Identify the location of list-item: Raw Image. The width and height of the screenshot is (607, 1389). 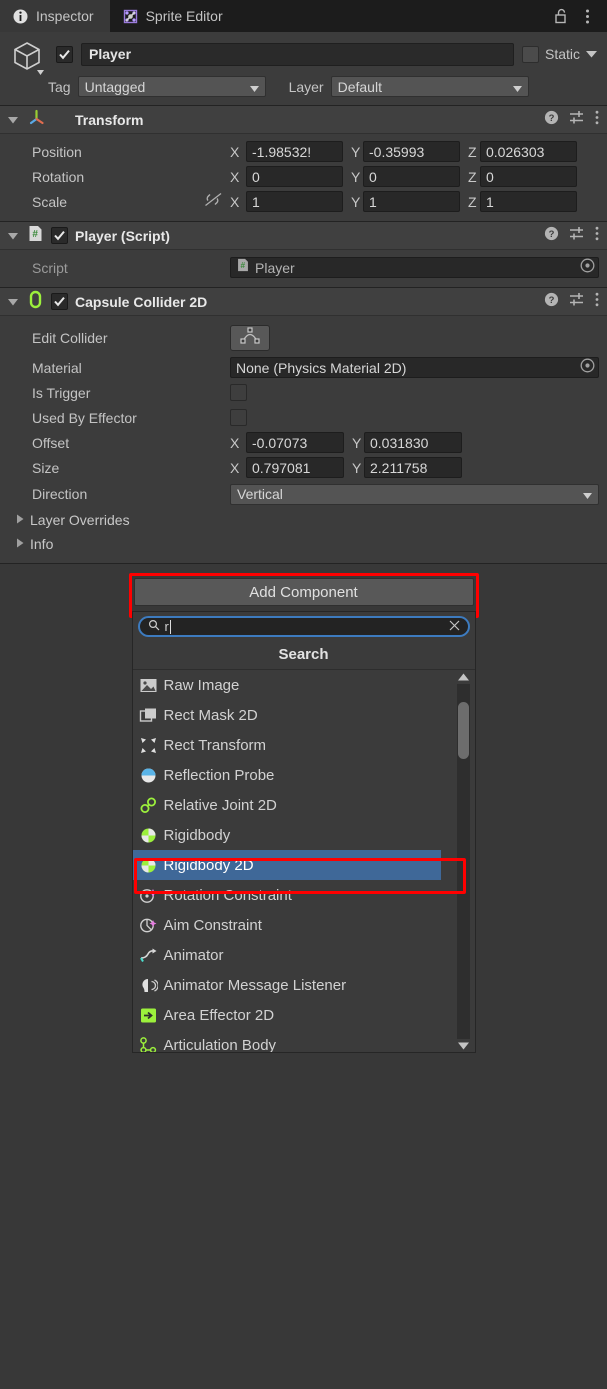
(287, 685).